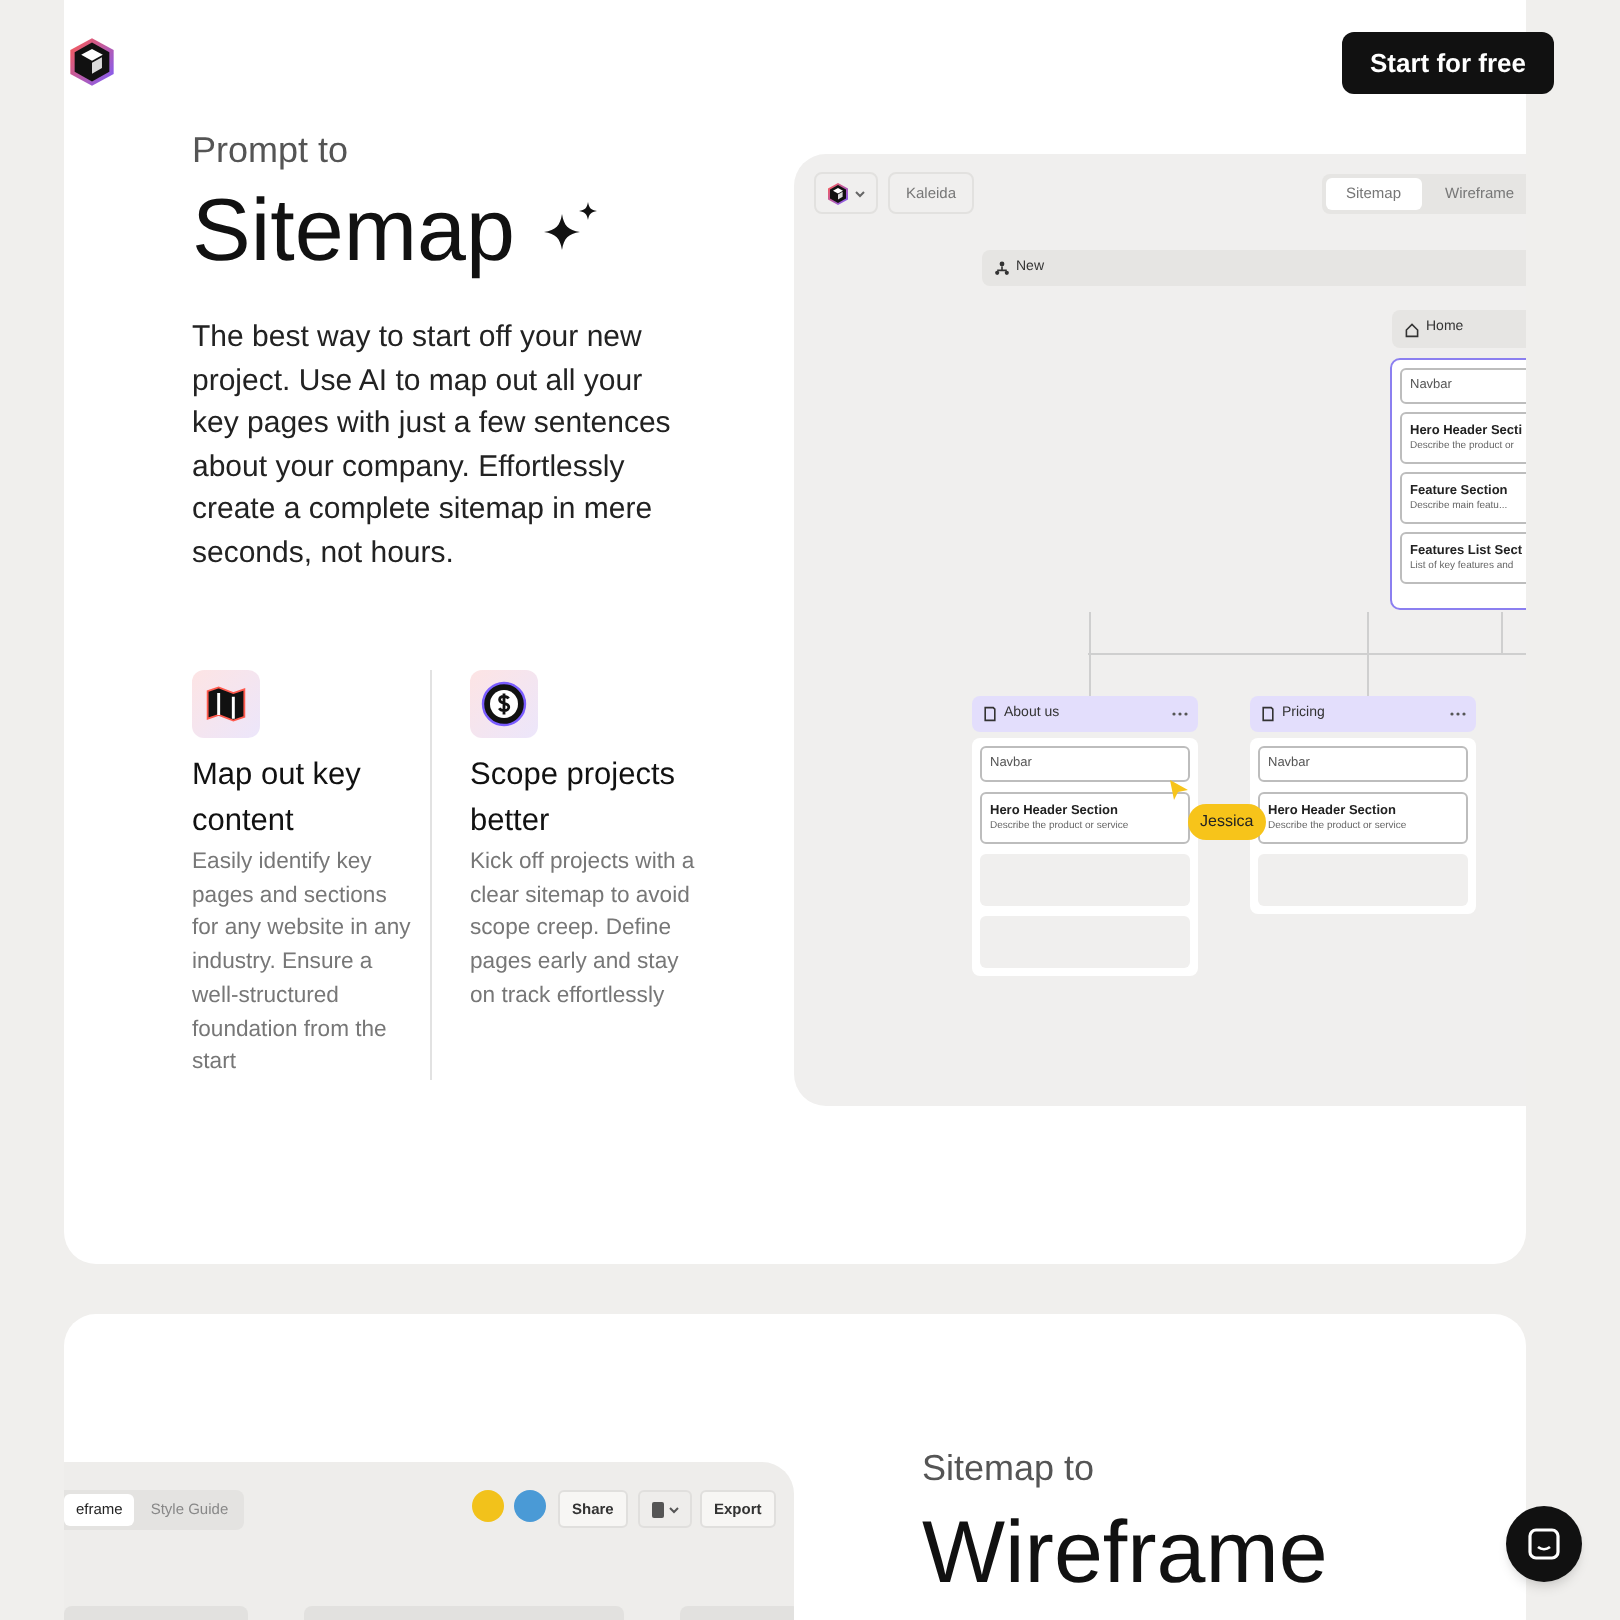 This screenshot has height=1620, width=1620. Describe the element at coordinates (1412, 329) in the screenshot. I see `home-icon` at that location.